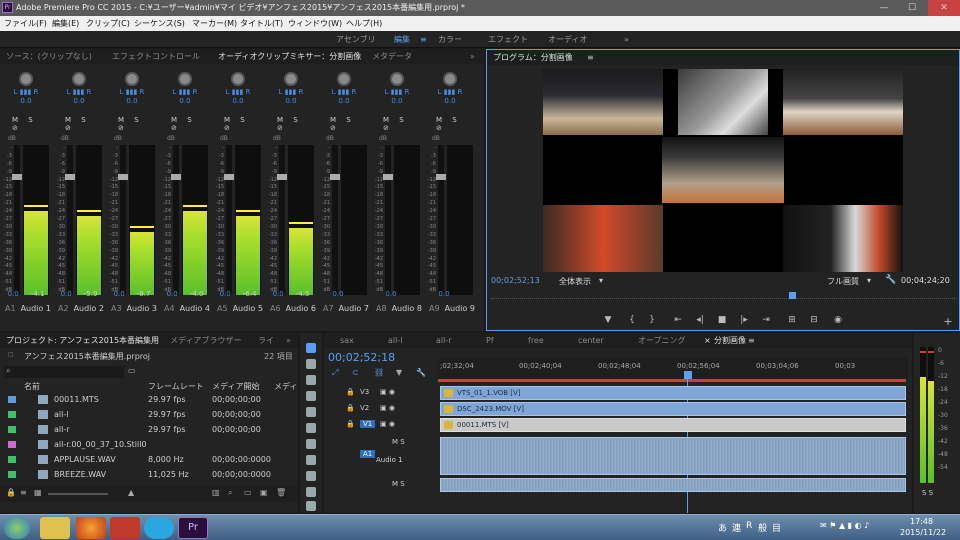 This screenshot has width=960, height=540. Describe the element at coordinates (567, 39) in the screenshot. I see `workspace-audio: オーディオ` at that location.